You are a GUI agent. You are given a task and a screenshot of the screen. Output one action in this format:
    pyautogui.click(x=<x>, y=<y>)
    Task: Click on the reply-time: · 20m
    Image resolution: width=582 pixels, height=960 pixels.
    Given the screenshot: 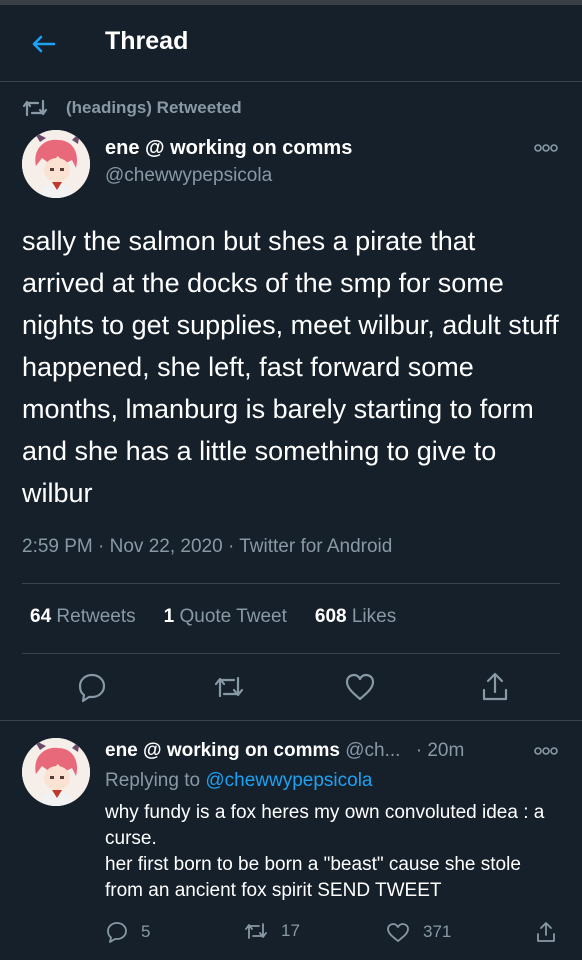 What is the action you would take?
    pyautogui.click(x=440, y=750)
    